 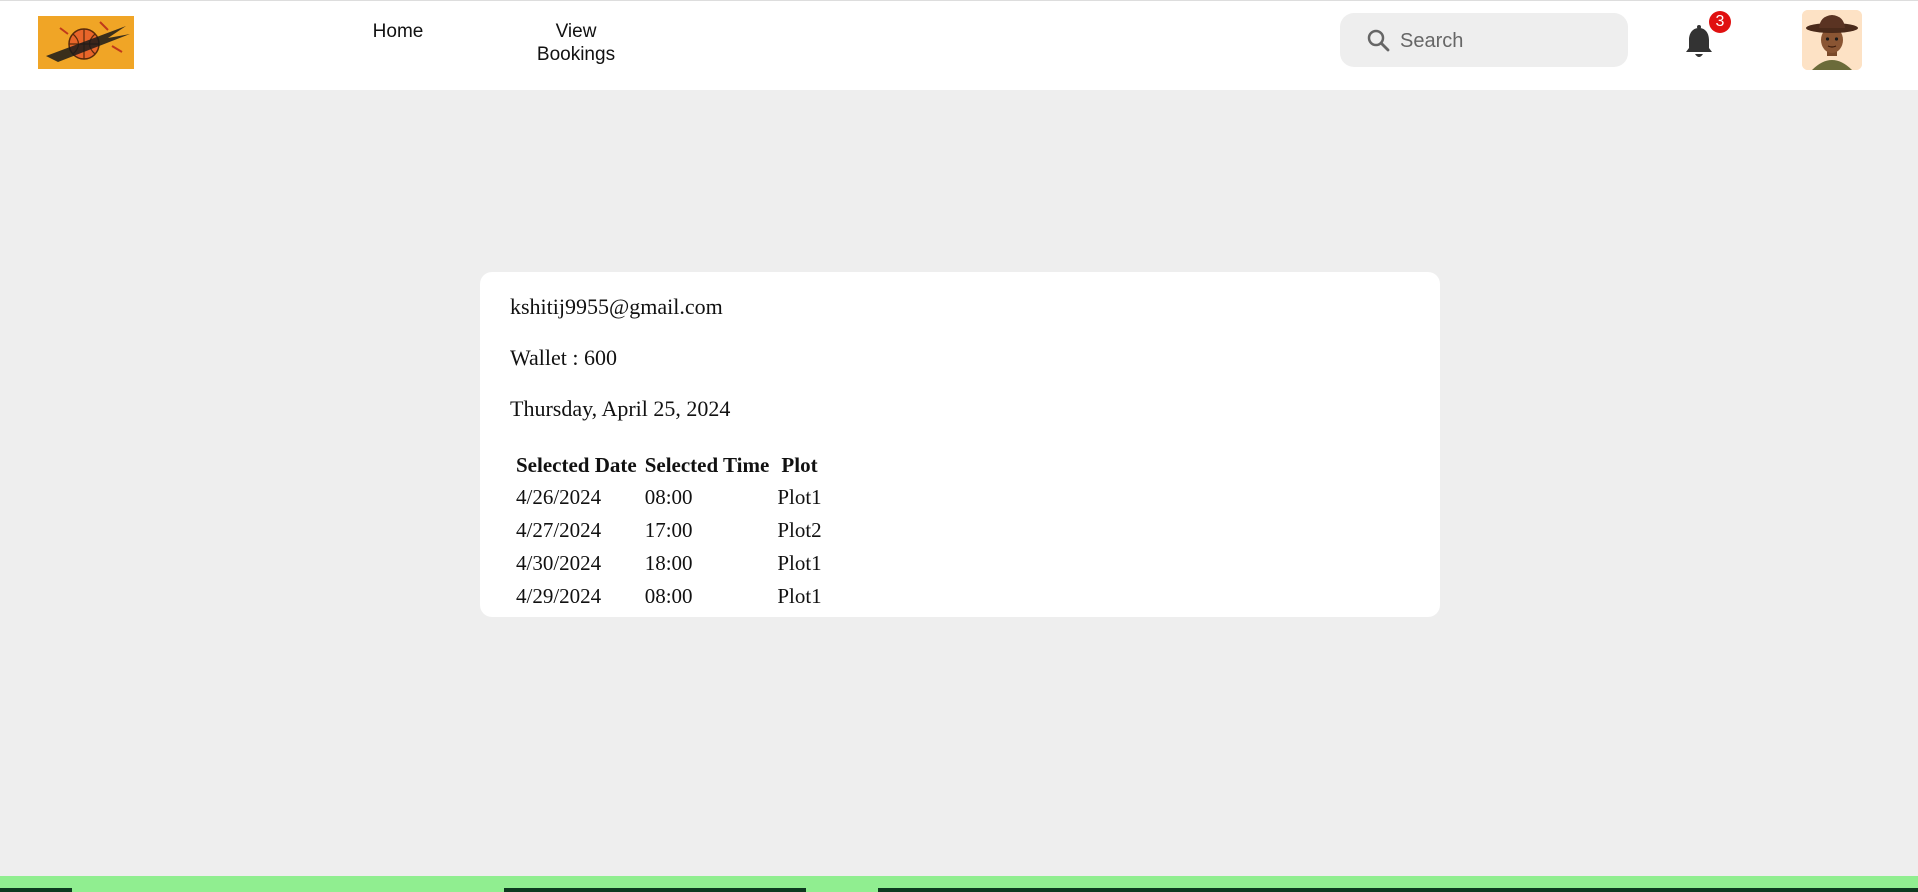 I want to click on nav-home-label: Home, so click(x=398, y=31).